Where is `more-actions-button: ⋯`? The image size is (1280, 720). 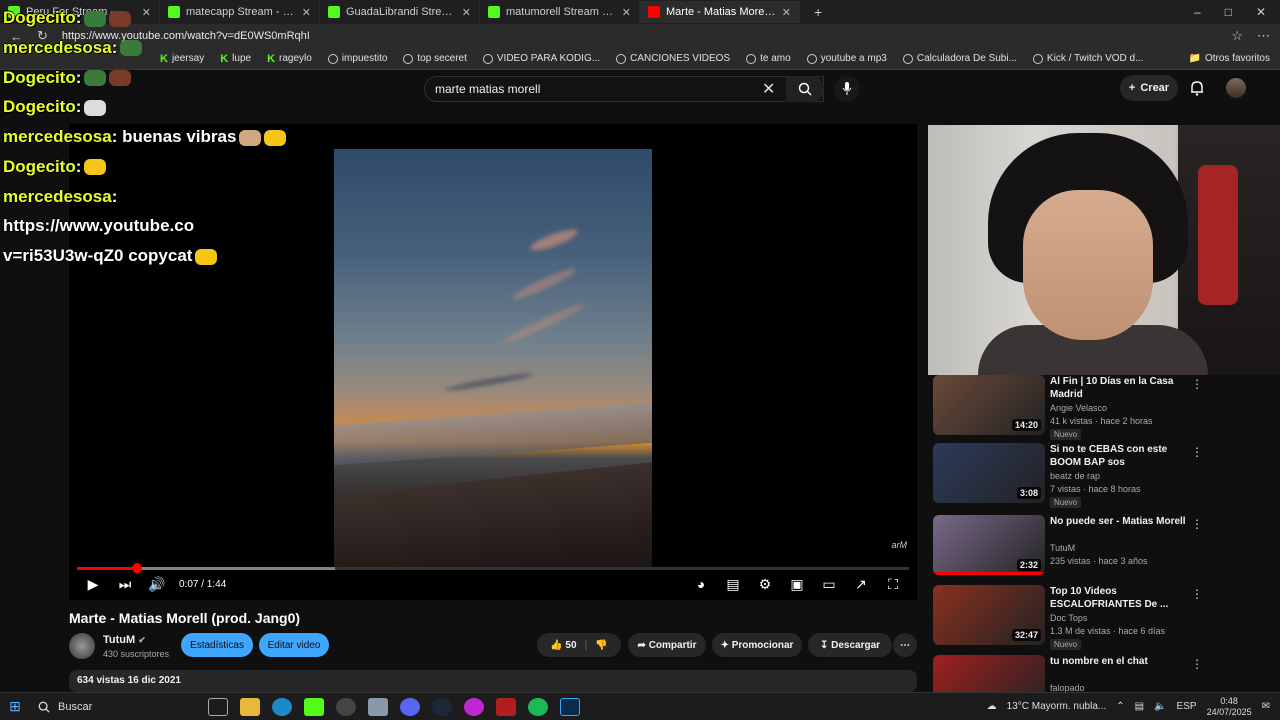
more-actions-button: ⋯ is located at coordinates (905, 645).